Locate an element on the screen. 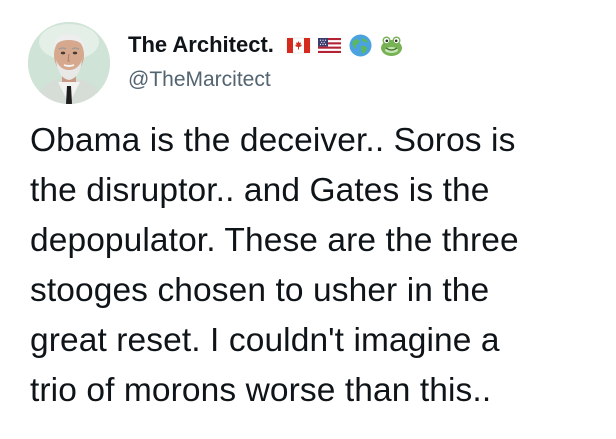 The height and width of the screenshot is (439, 616). author-name-row: The Architect. is located at coordinates (266, 45).